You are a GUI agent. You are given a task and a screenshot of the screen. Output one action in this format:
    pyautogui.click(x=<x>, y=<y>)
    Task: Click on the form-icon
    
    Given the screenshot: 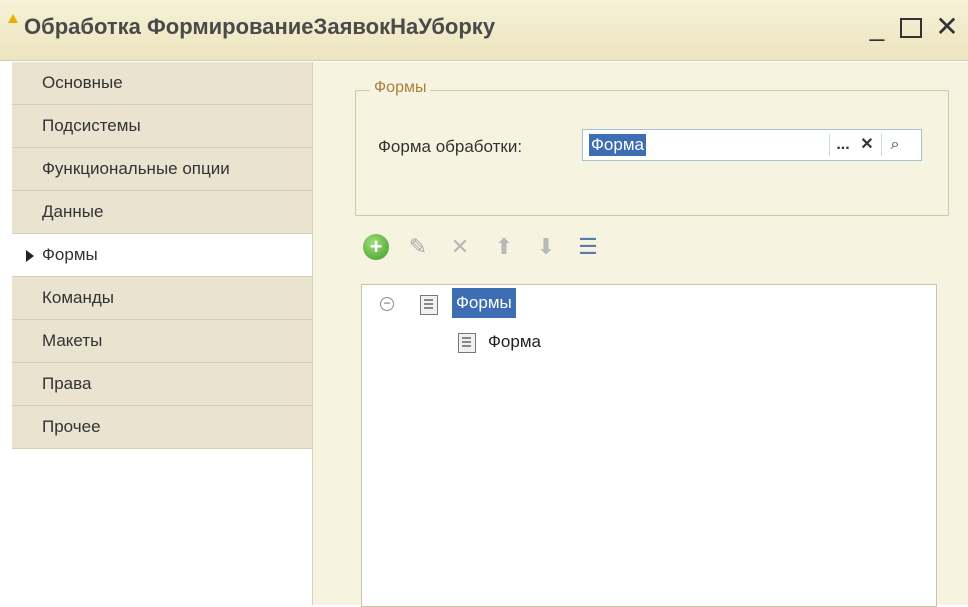 What is the action you would take?
    pyautogui.click(x=467, y=343)
    